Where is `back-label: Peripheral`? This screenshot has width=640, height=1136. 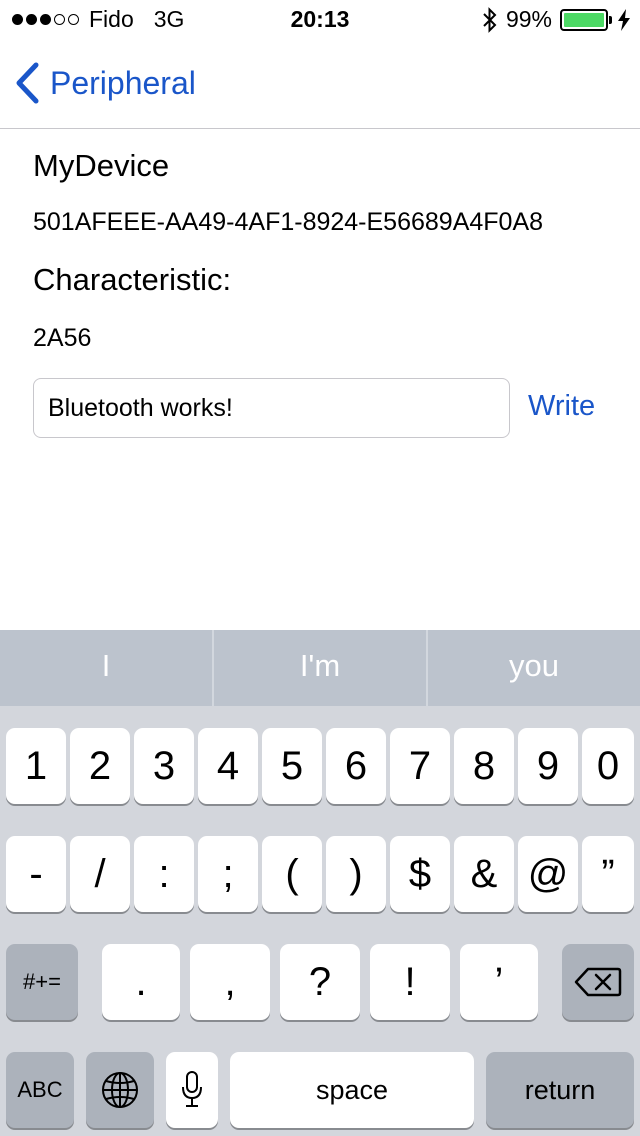 back-label: Peripheral is located at coordinates (123, 82).